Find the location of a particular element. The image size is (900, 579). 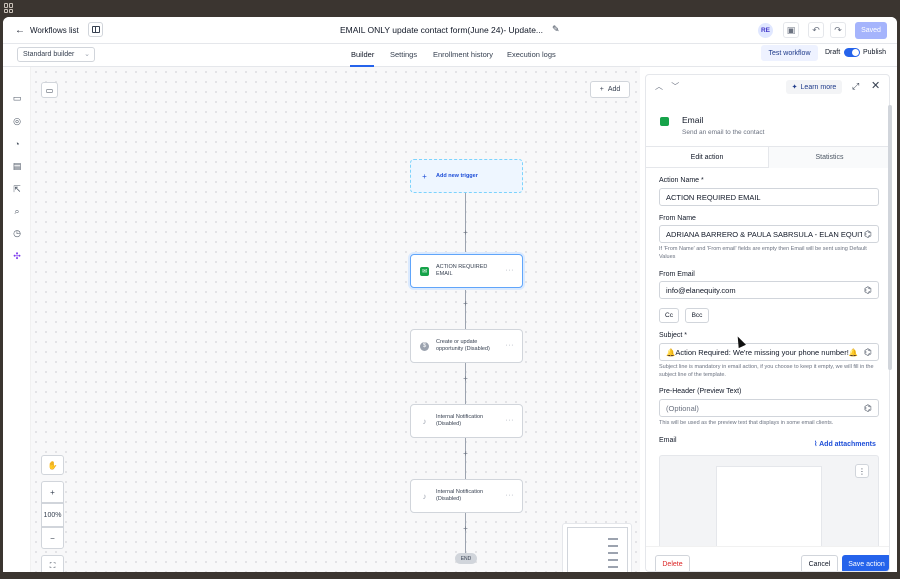

minus-icon: − is located at coordinates (52, 538).